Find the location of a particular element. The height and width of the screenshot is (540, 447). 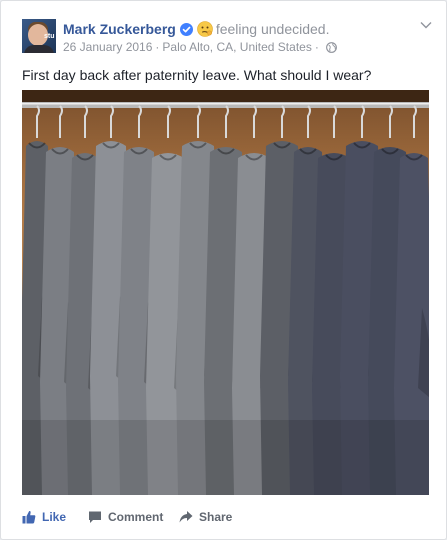

comment-bubble-icon is located at coordinates (95, 517).